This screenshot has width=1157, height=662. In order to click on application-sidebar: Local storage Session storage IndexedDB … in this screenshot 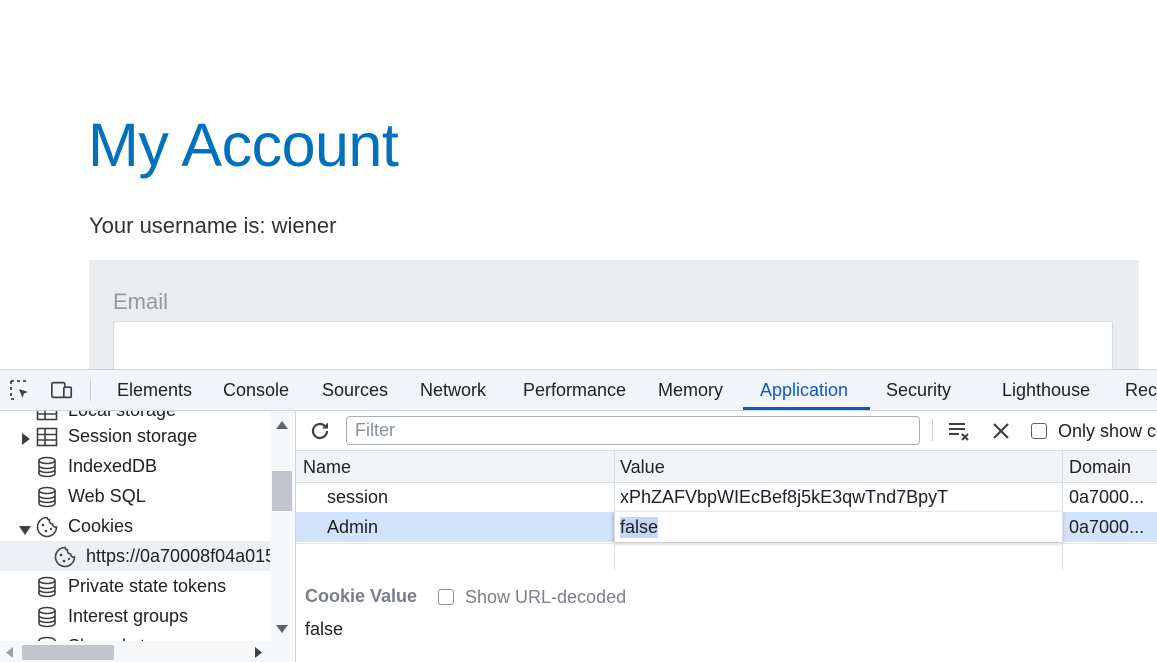, I will do `click(148, 536)`.